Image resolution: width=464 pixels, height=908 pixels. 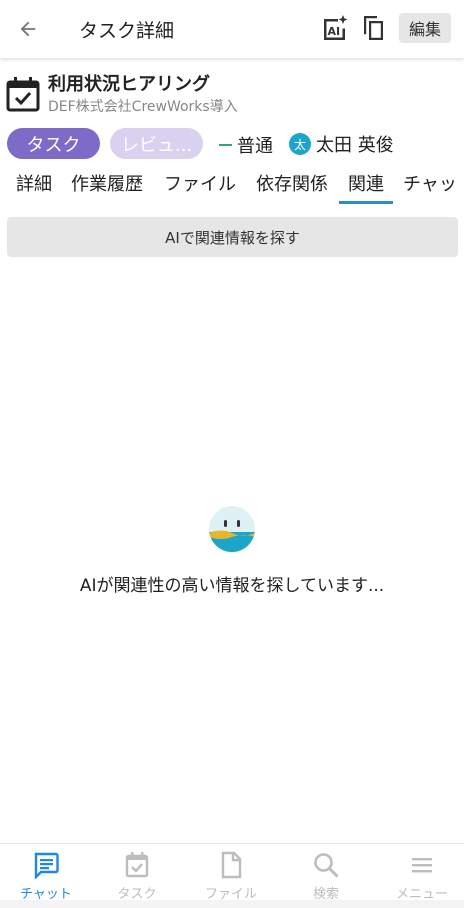 I want to click on tab-files: ファイル, so click(x=200, y=183).